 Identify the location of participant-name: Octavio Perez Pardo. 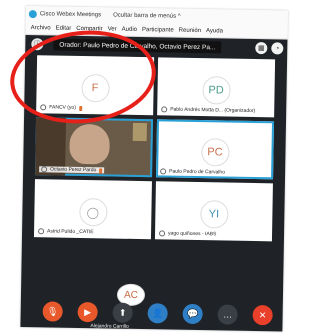
(73, 170).